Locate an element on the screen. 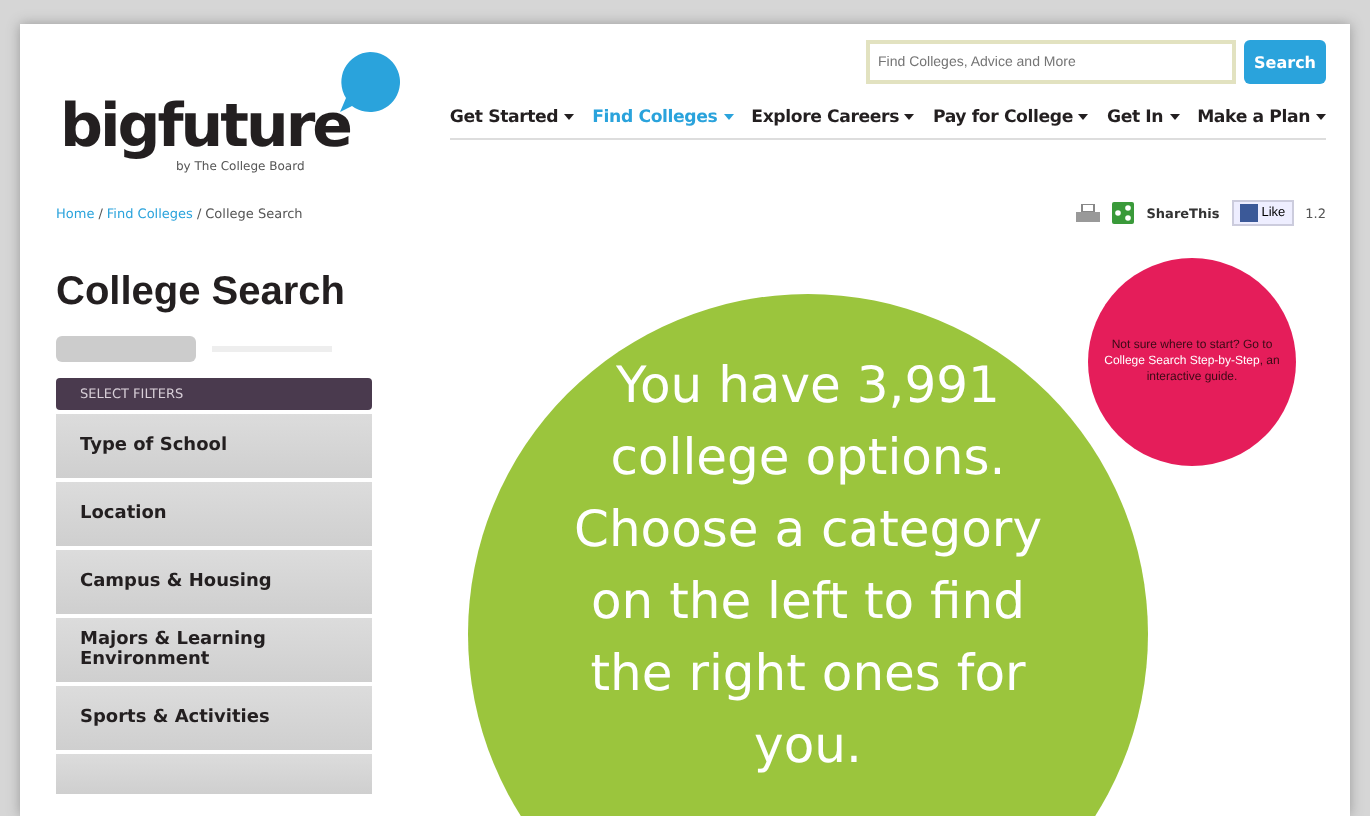 This screenshot has width=1370, height=816. facebook-icon is located at coordinates (1248, 213).